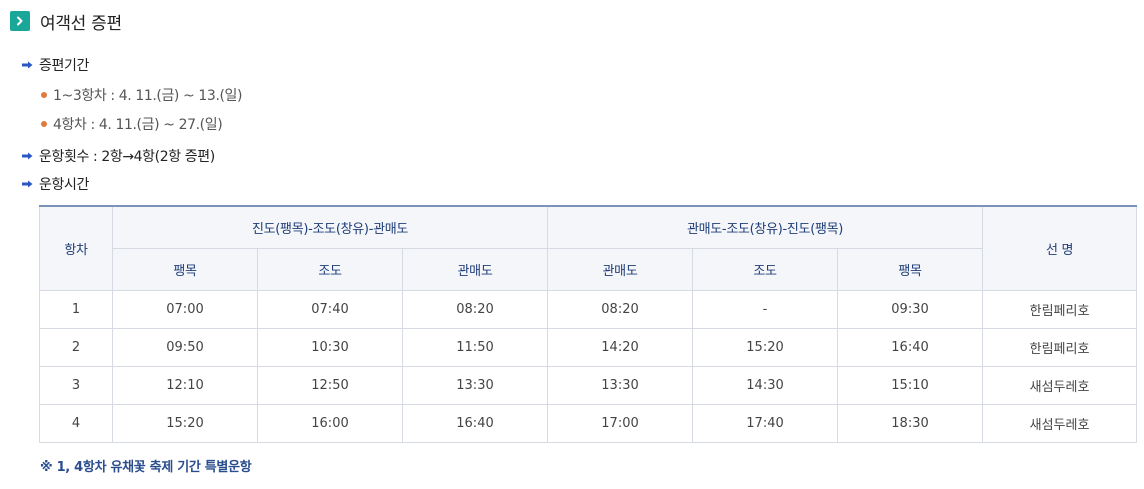  What do you see at coordinates (76, 423) in the screenshot?
I see `table-cell: 4` at bounding box center [76, 423].